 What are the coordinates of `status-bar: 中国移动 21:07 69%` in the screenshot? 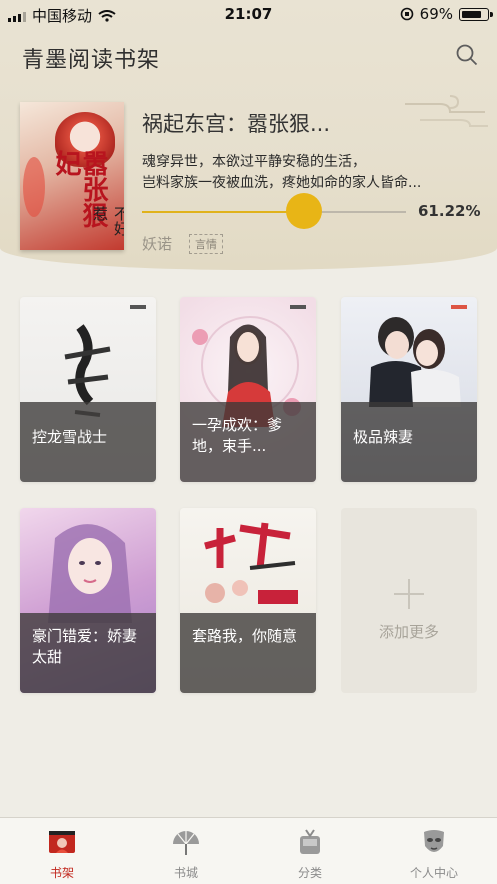 It's located at (248, 15).